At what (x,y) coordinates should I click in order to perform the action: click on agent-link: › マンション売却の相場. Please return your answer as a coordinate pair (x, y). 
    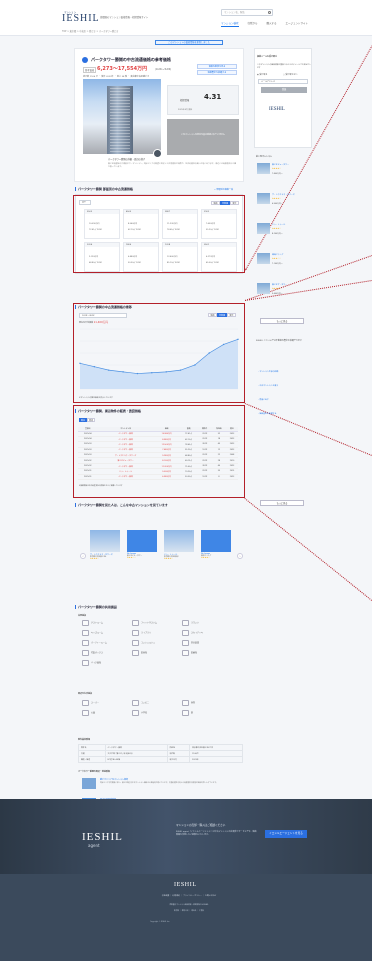
    Looking at the image, I should click on (268, 371).